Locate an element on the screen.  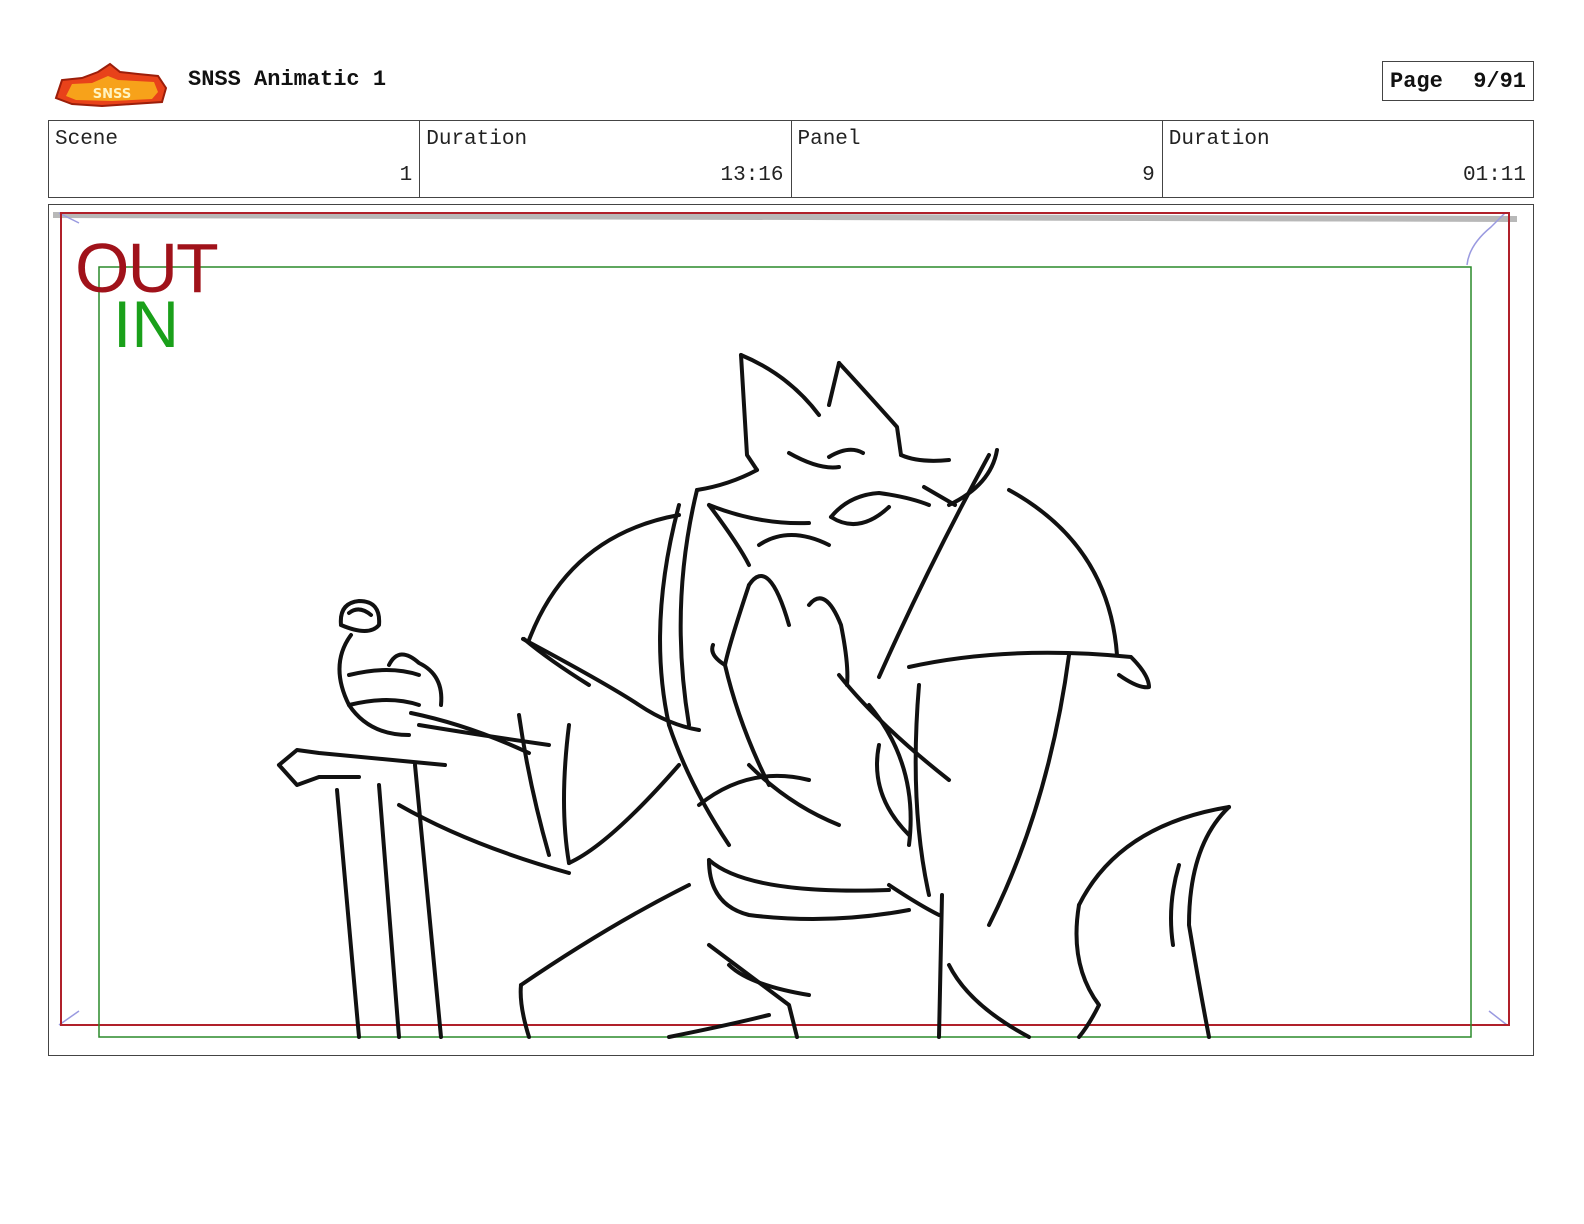
page-label: Page is located at coordinates (1416, 81).